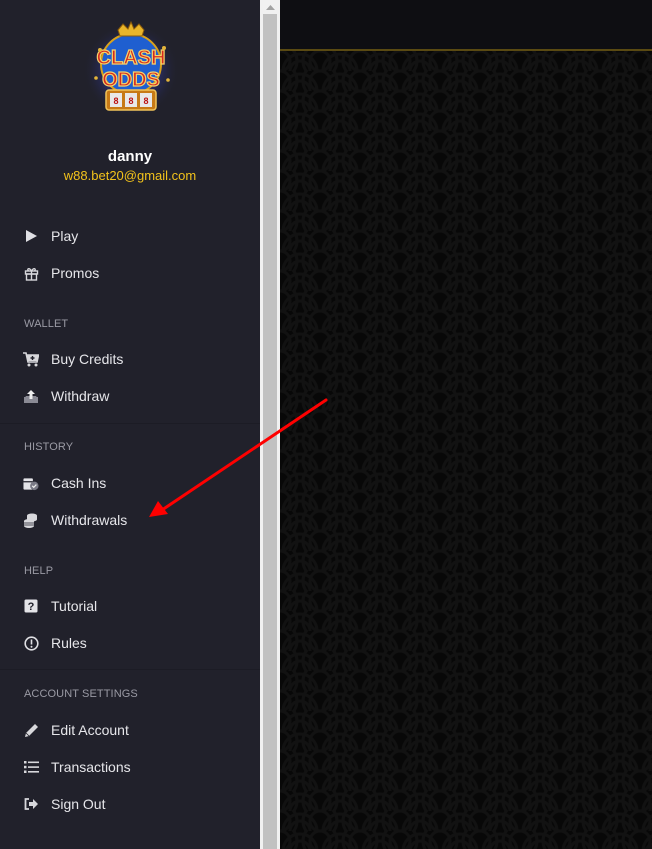  What do you see at coordinates (46, 324) in the screenshot?
I see `section-title-wallet: WALLET` at bounding box center [46, 324].